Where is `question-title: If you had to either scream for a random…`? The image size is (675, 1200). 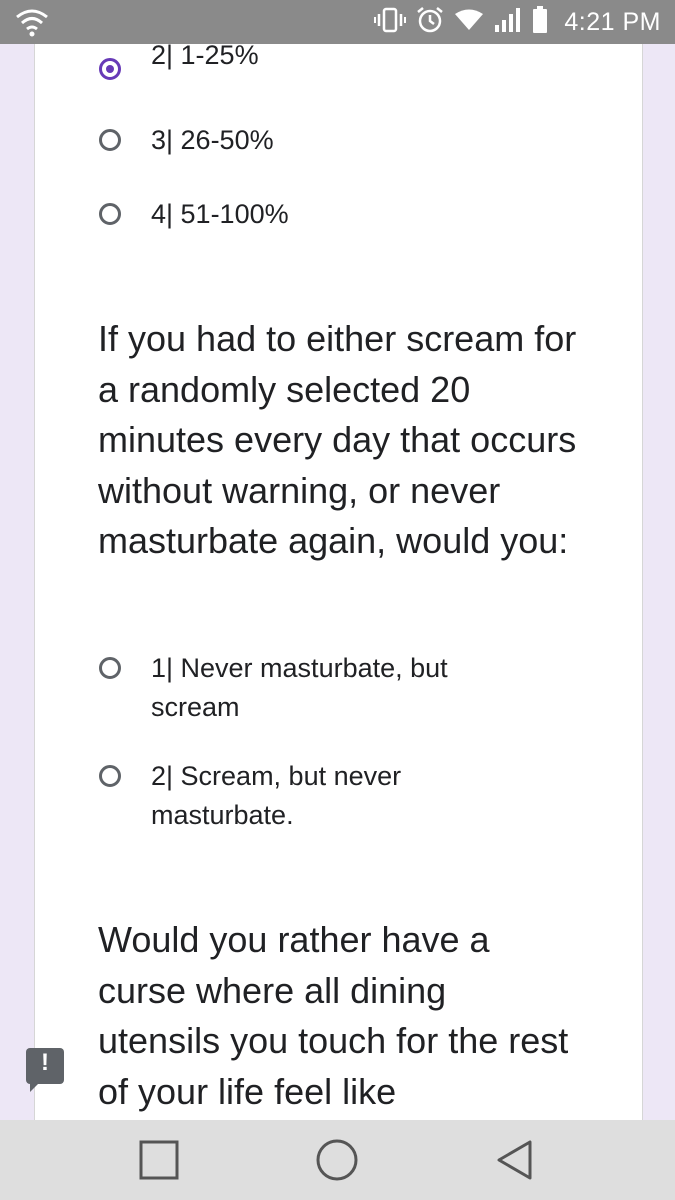
question-title: If you had to either scream for a random… is located at coordinates (337, 439).